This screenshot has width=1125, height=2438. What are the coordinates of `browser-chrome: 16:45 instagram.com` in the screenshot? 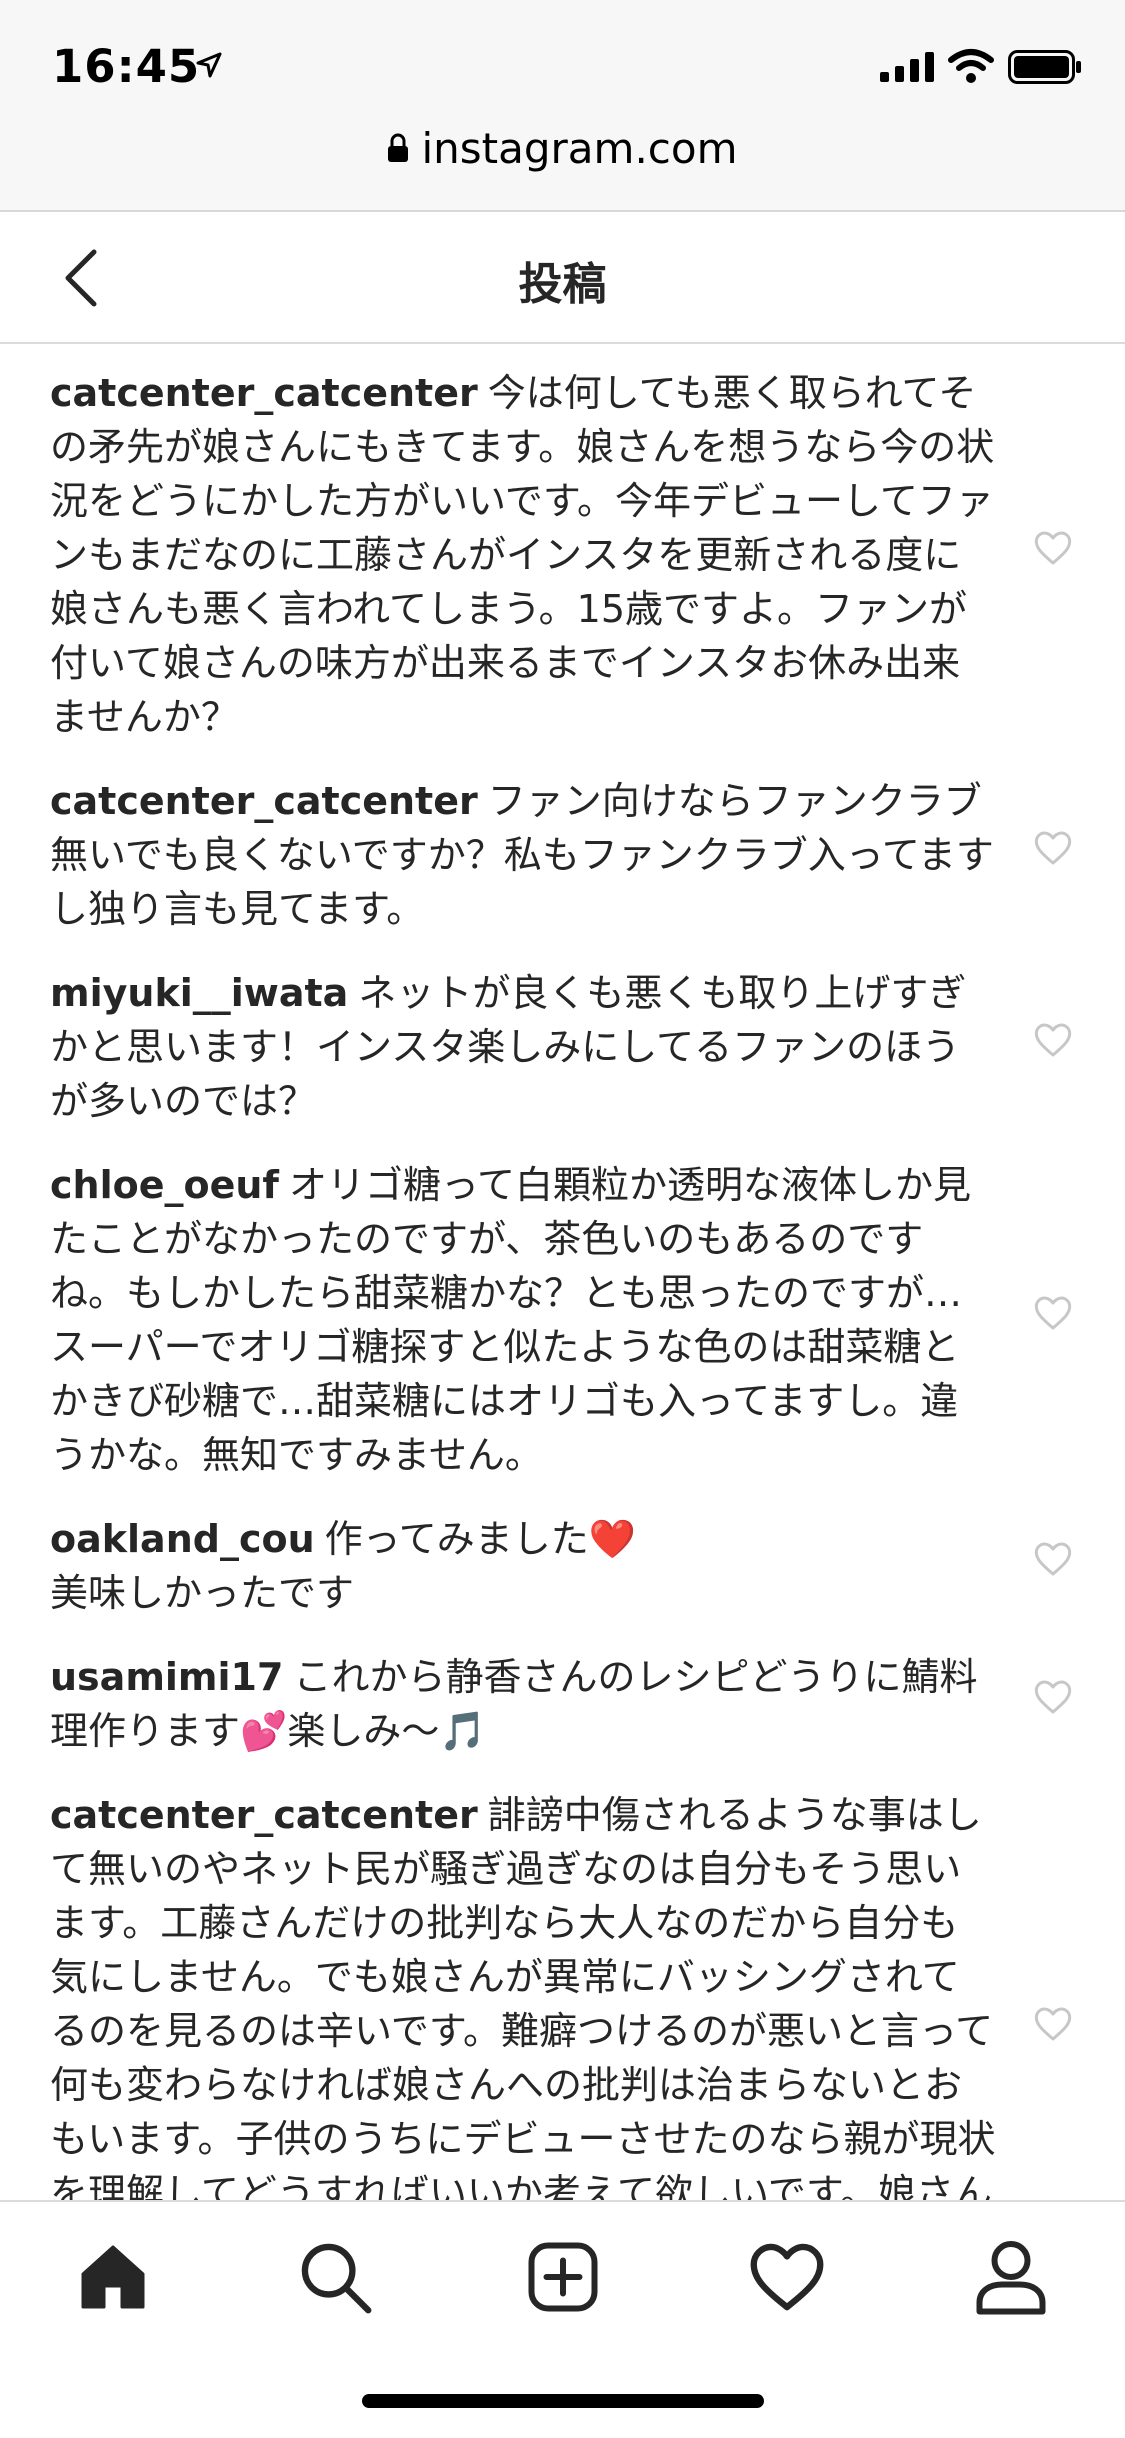 It's located at (562, 106).